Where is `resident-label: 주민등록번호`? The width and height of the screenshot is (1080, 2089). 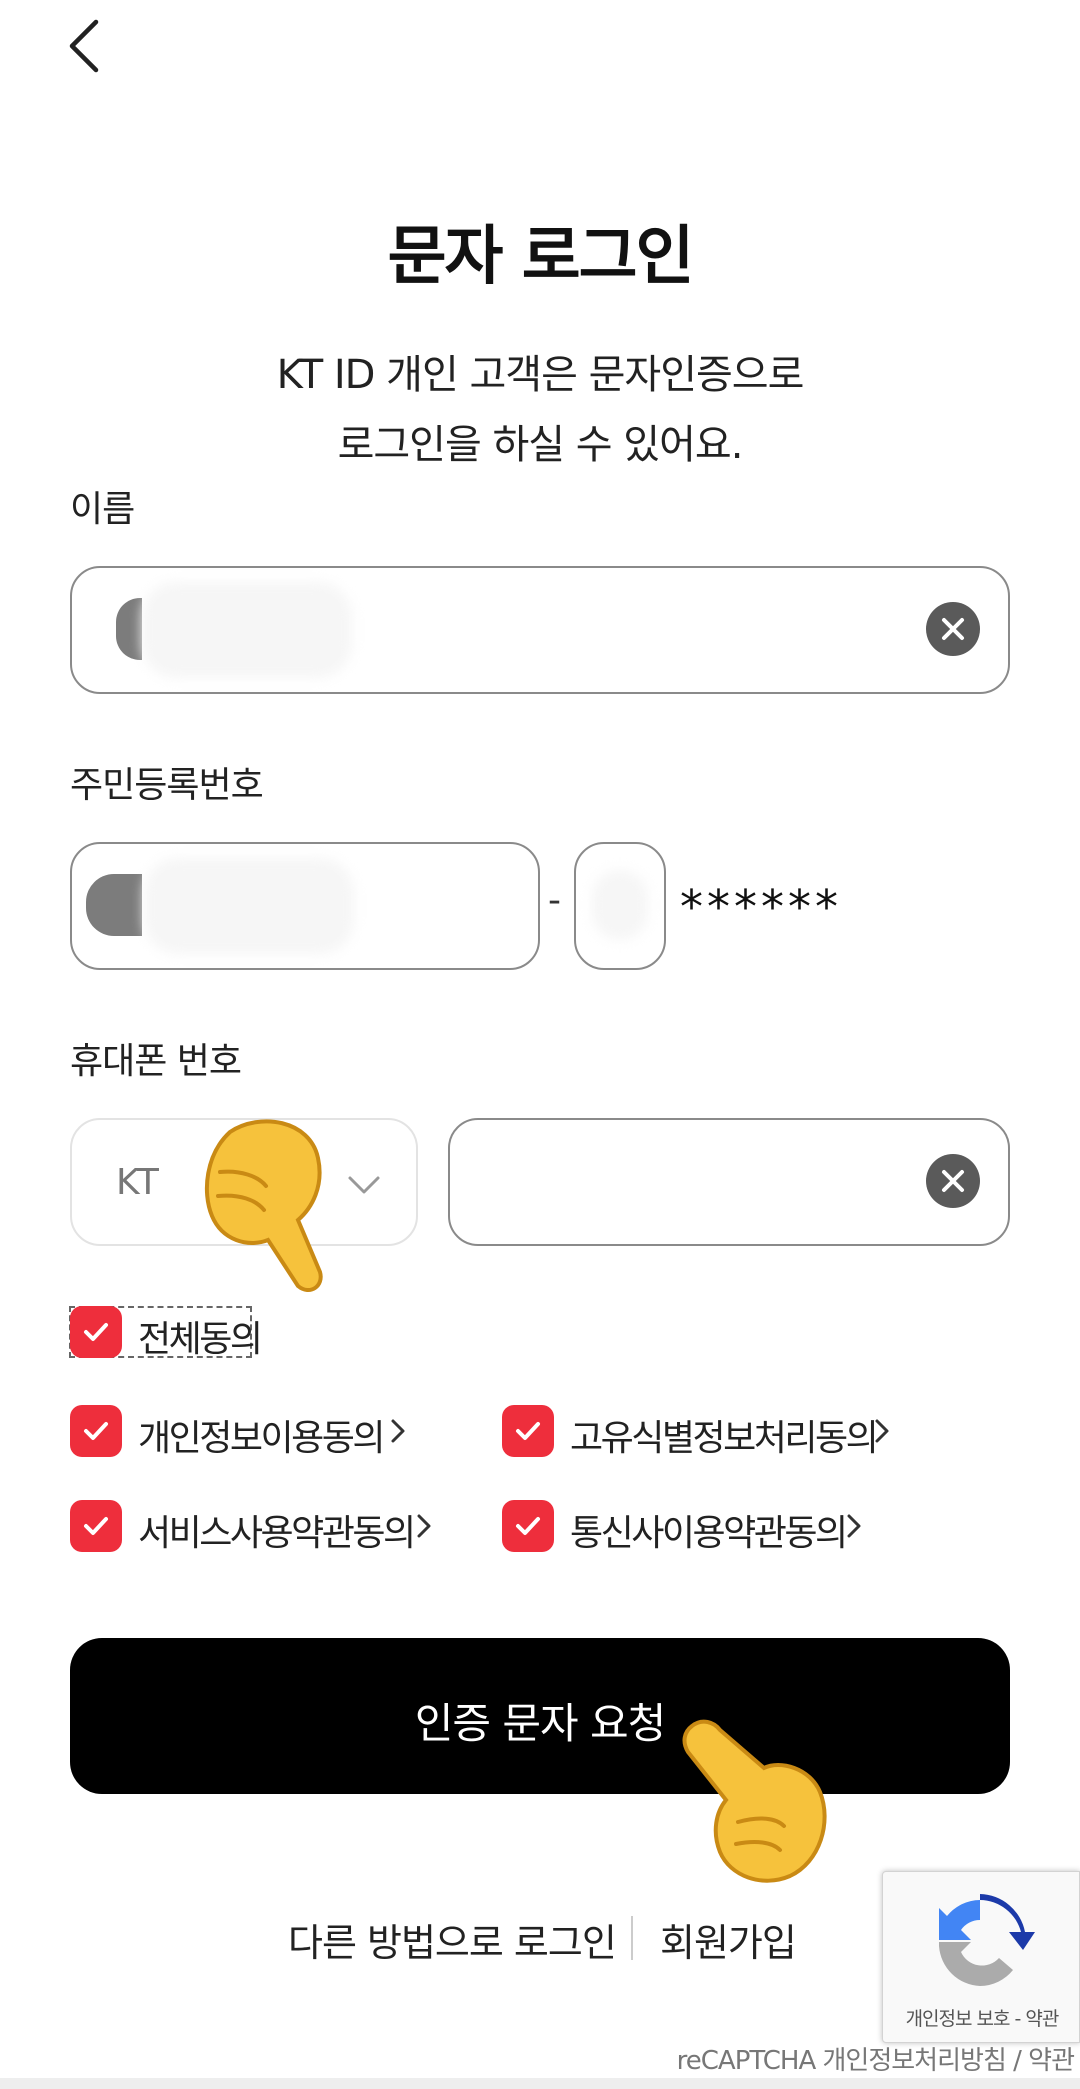
resident-label: 주민등록번호 is located at coordinates (167, 785).